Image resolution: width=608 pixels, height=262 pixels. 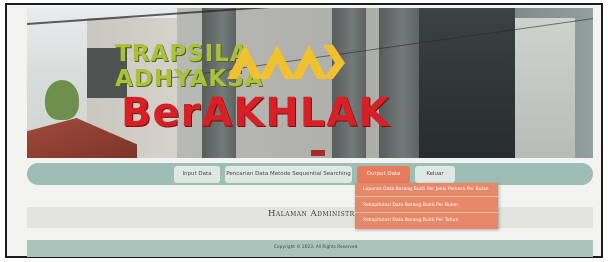 I want to click on logo-text-berakhlak: BerAKHLAK, so click(x=256, y=113).